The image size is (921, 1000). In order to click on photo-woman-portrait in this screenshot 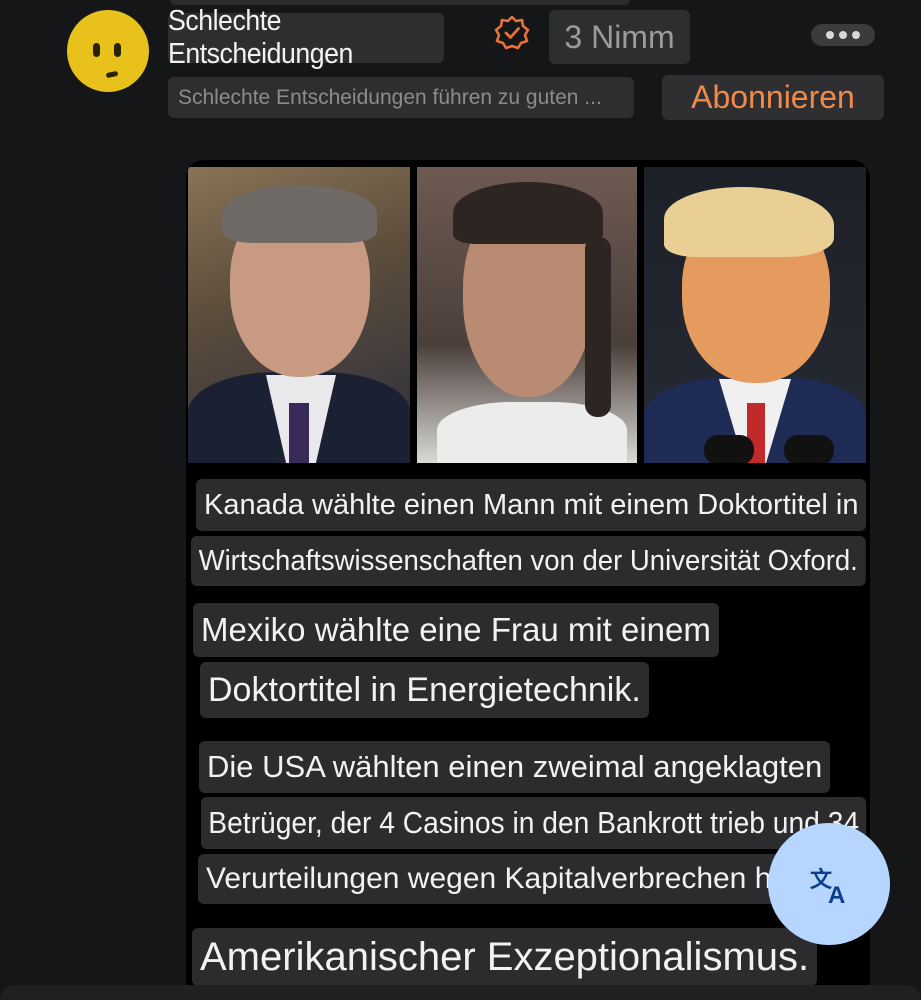, I will do `click(527, 315)`.